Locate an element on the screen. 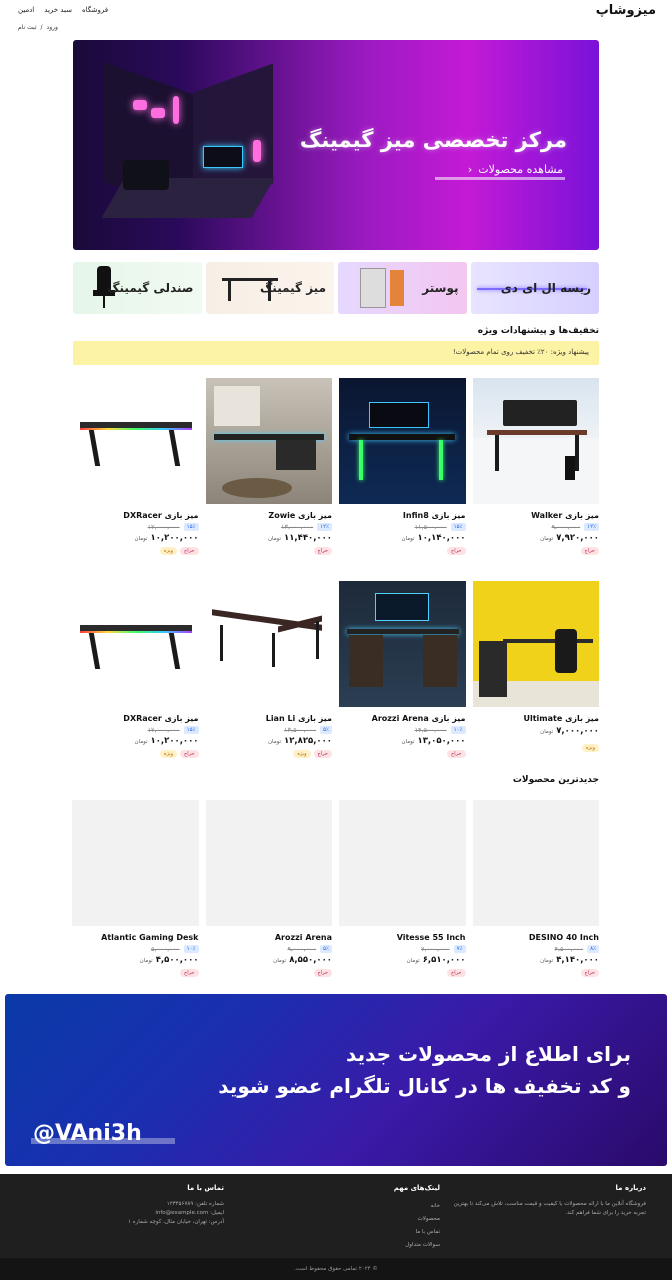  old-price: ۱۴,۵۰۰,۰۰۰ is located at coordinates (430, 730).